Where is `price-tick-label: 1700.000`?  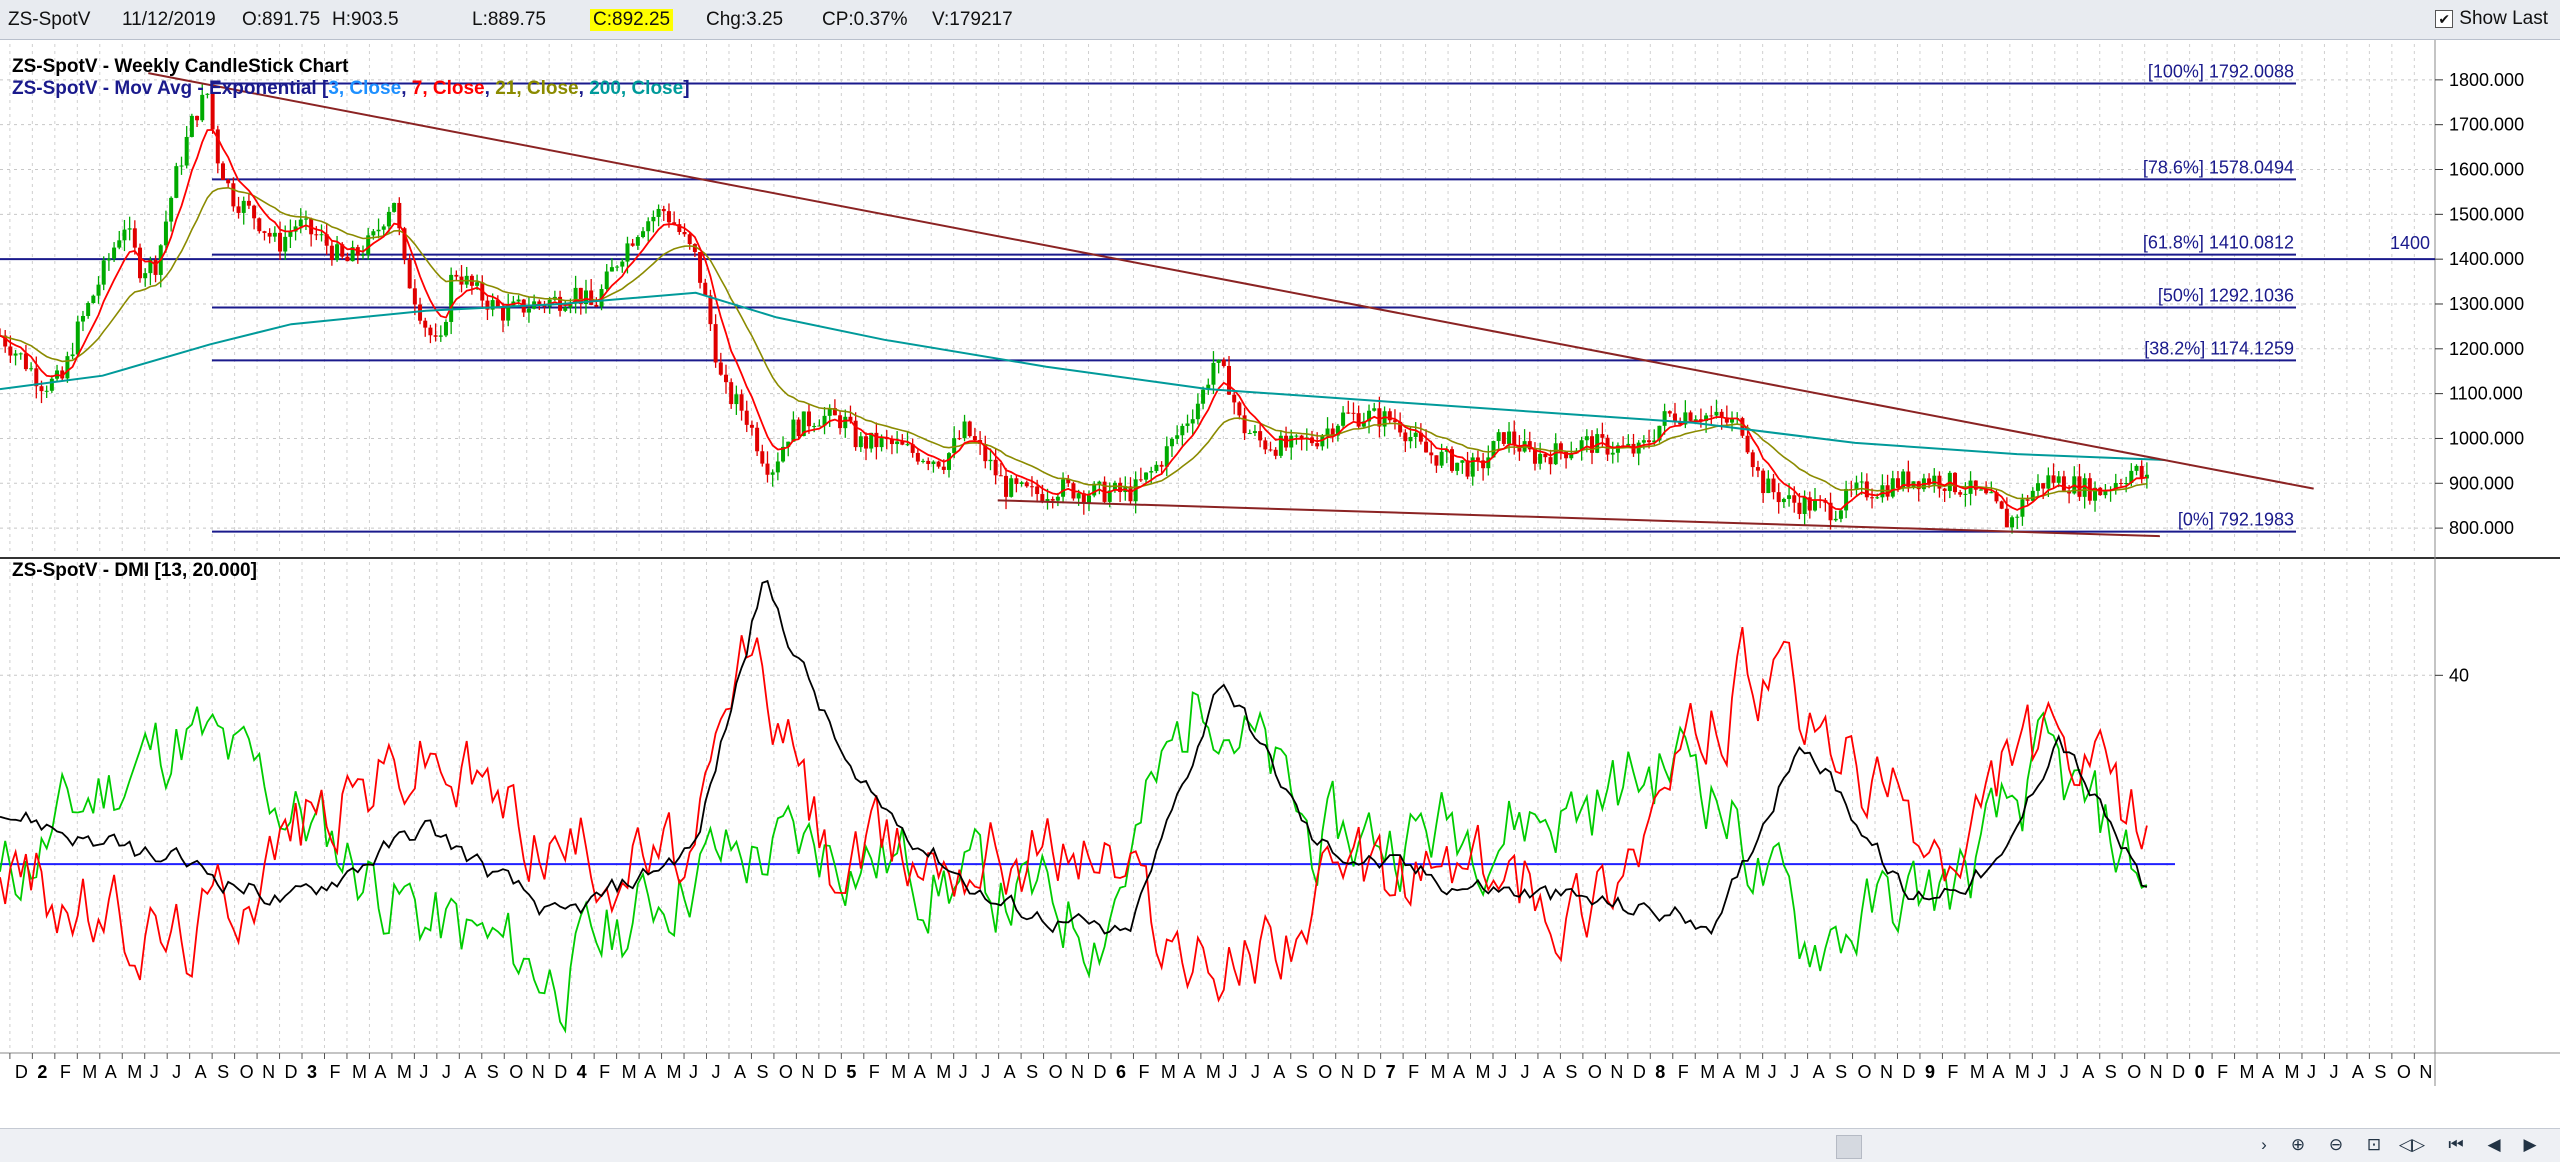
price-tick-label: 1700.000 is located at coordinates (2486, 125).